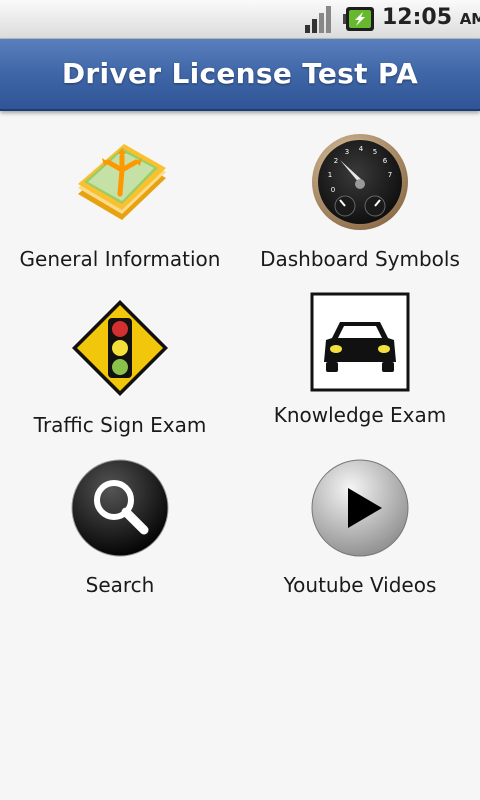 The height and width of the screenshot is (800, 480). Describe the element at coordinates (122, 182) in the screenshot. I see `book-directions-icon` at that location.